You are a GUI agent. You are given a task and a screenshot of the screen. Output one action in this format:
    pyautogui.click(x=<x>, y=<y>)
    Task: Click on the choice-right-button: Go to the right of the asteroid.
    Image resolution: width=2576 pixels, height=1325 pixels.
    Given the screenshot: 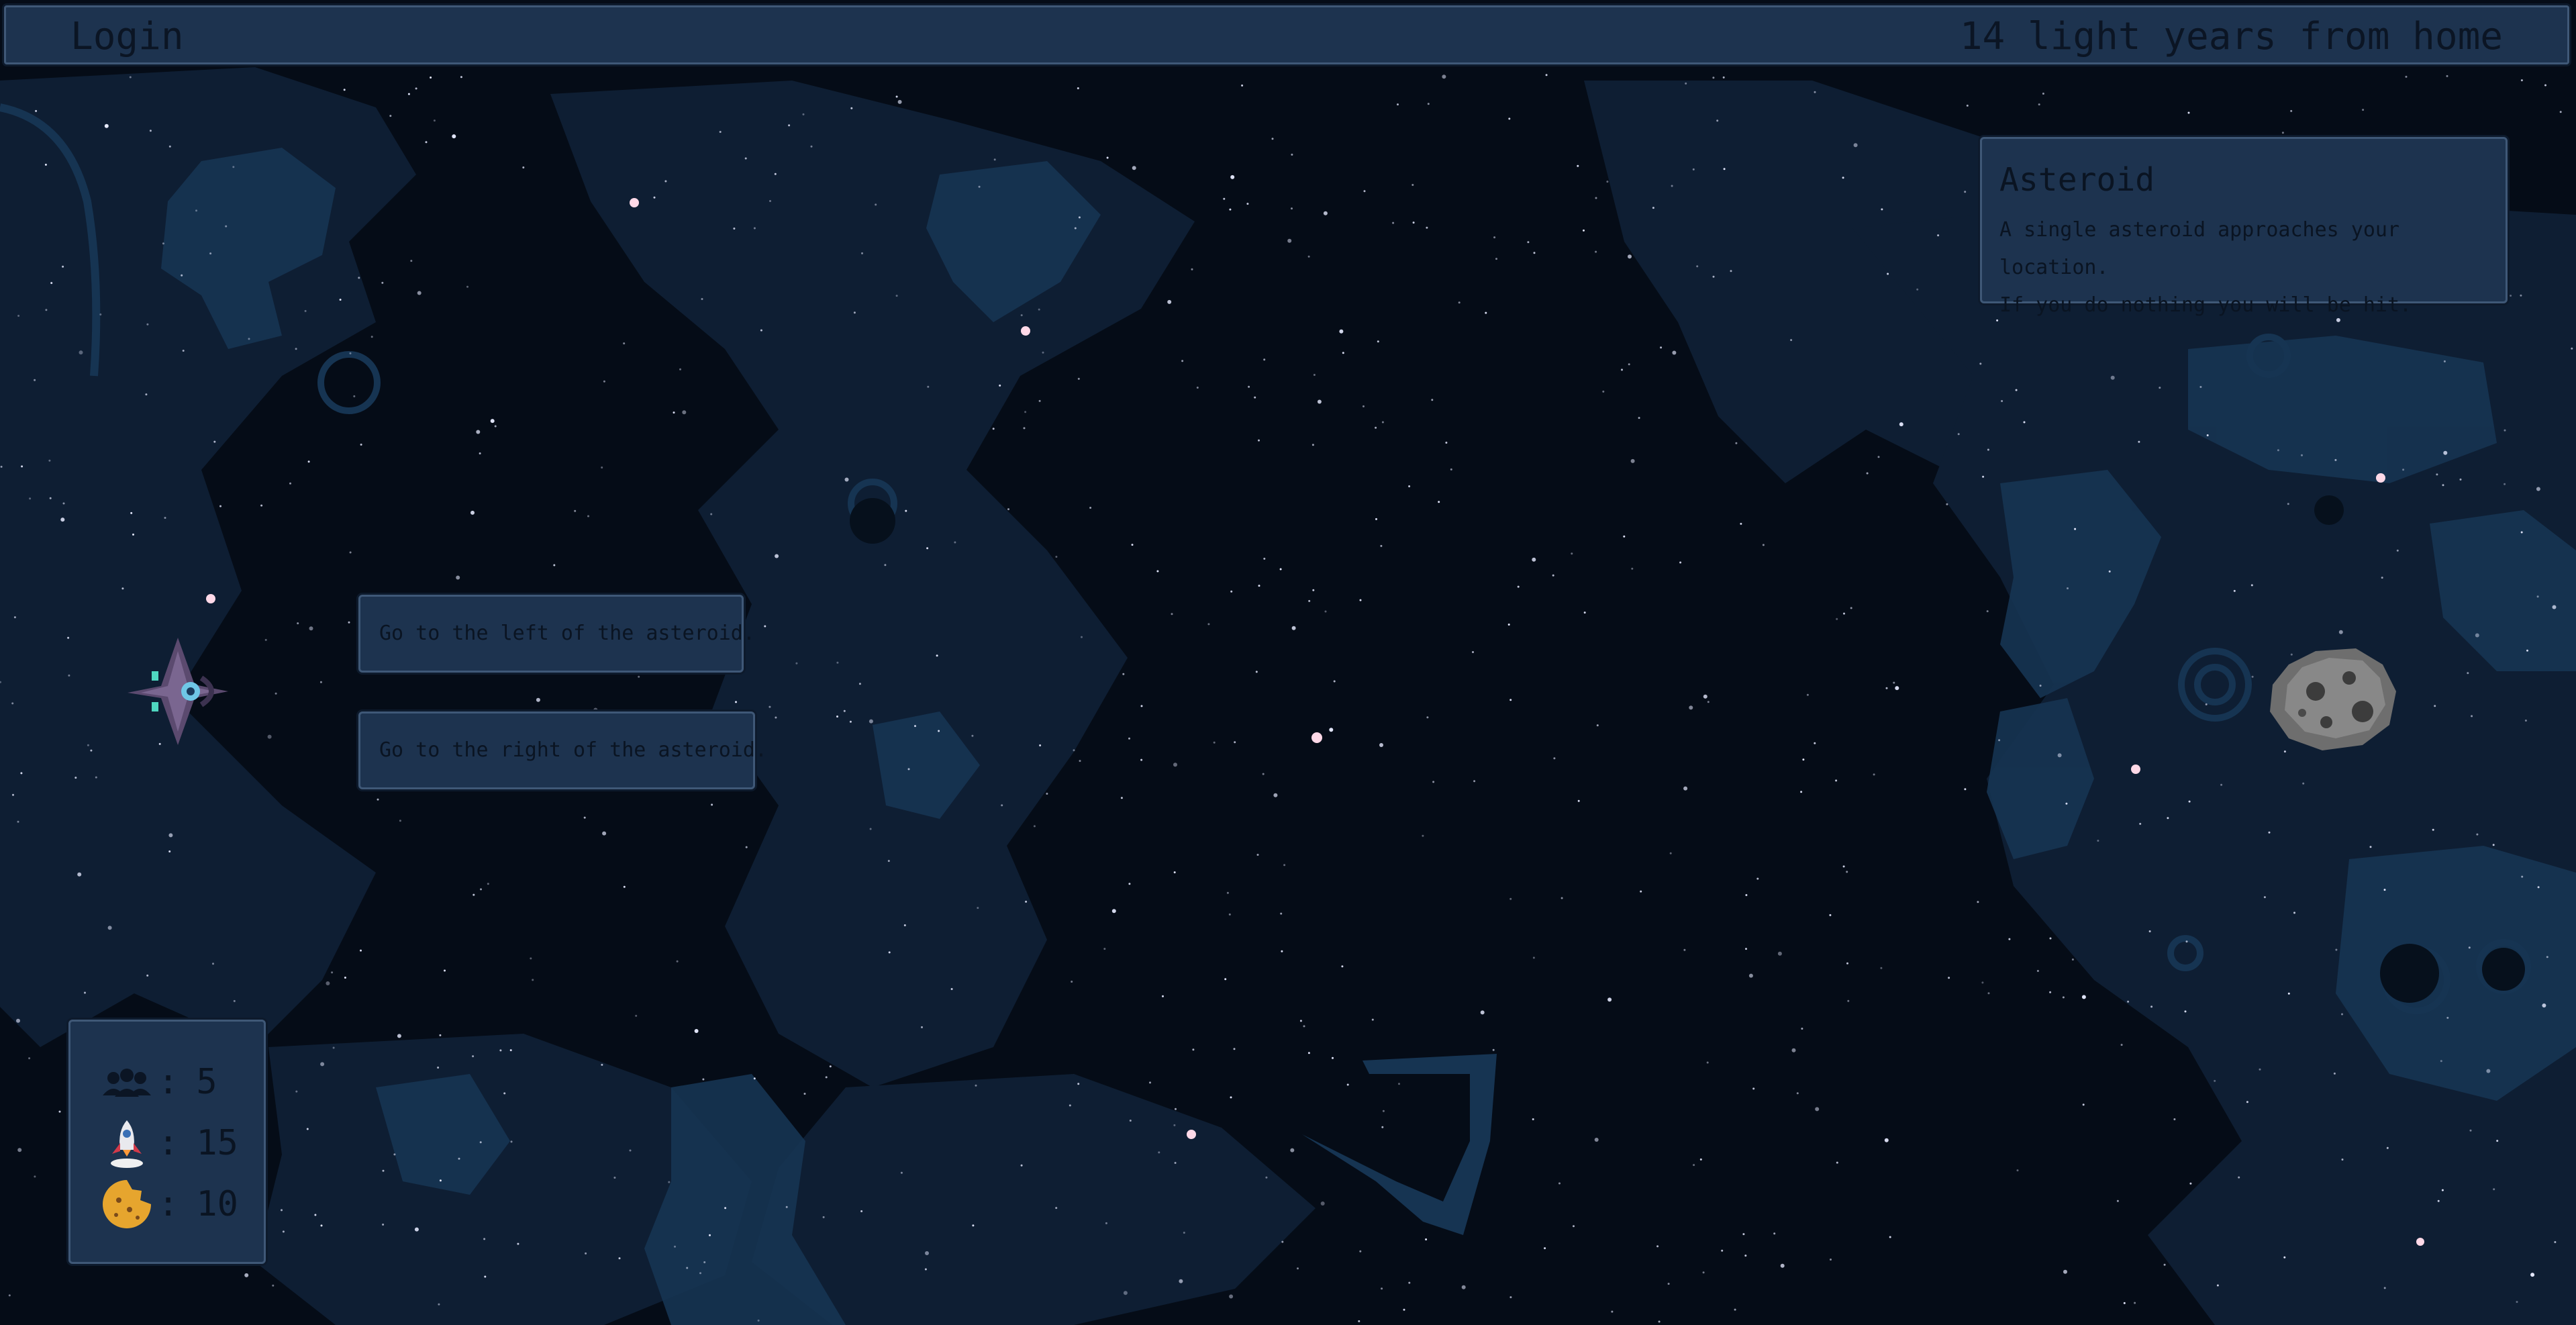 What is the action you would take?
    pyautogui.click(x=562, y=750)
    